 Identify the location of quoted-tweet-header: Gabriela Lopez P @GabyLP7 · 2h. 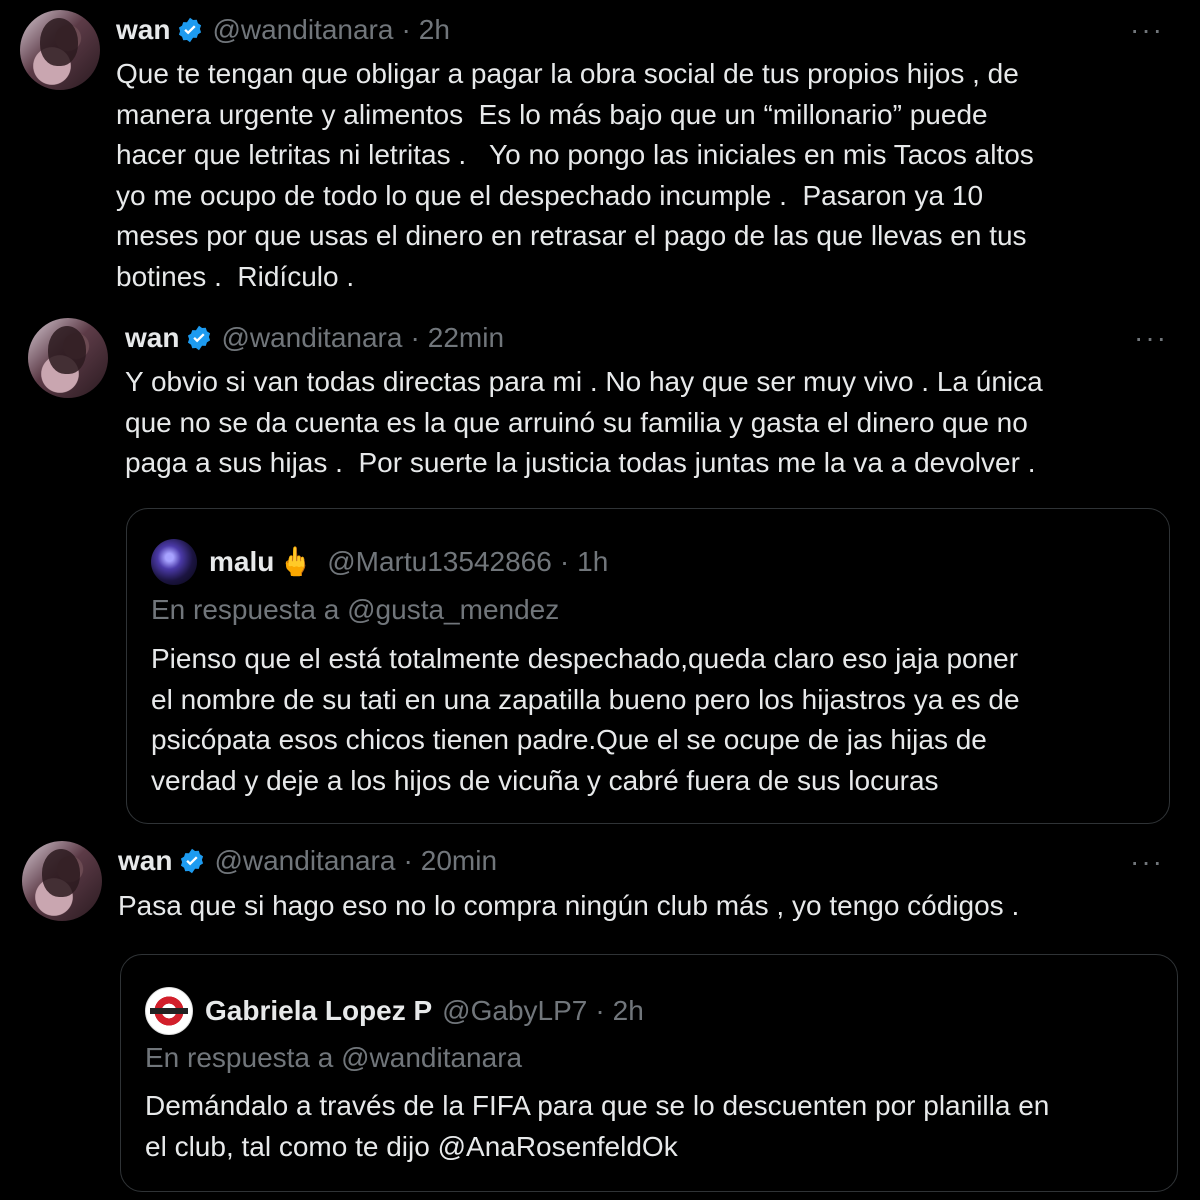
(394, 1011).